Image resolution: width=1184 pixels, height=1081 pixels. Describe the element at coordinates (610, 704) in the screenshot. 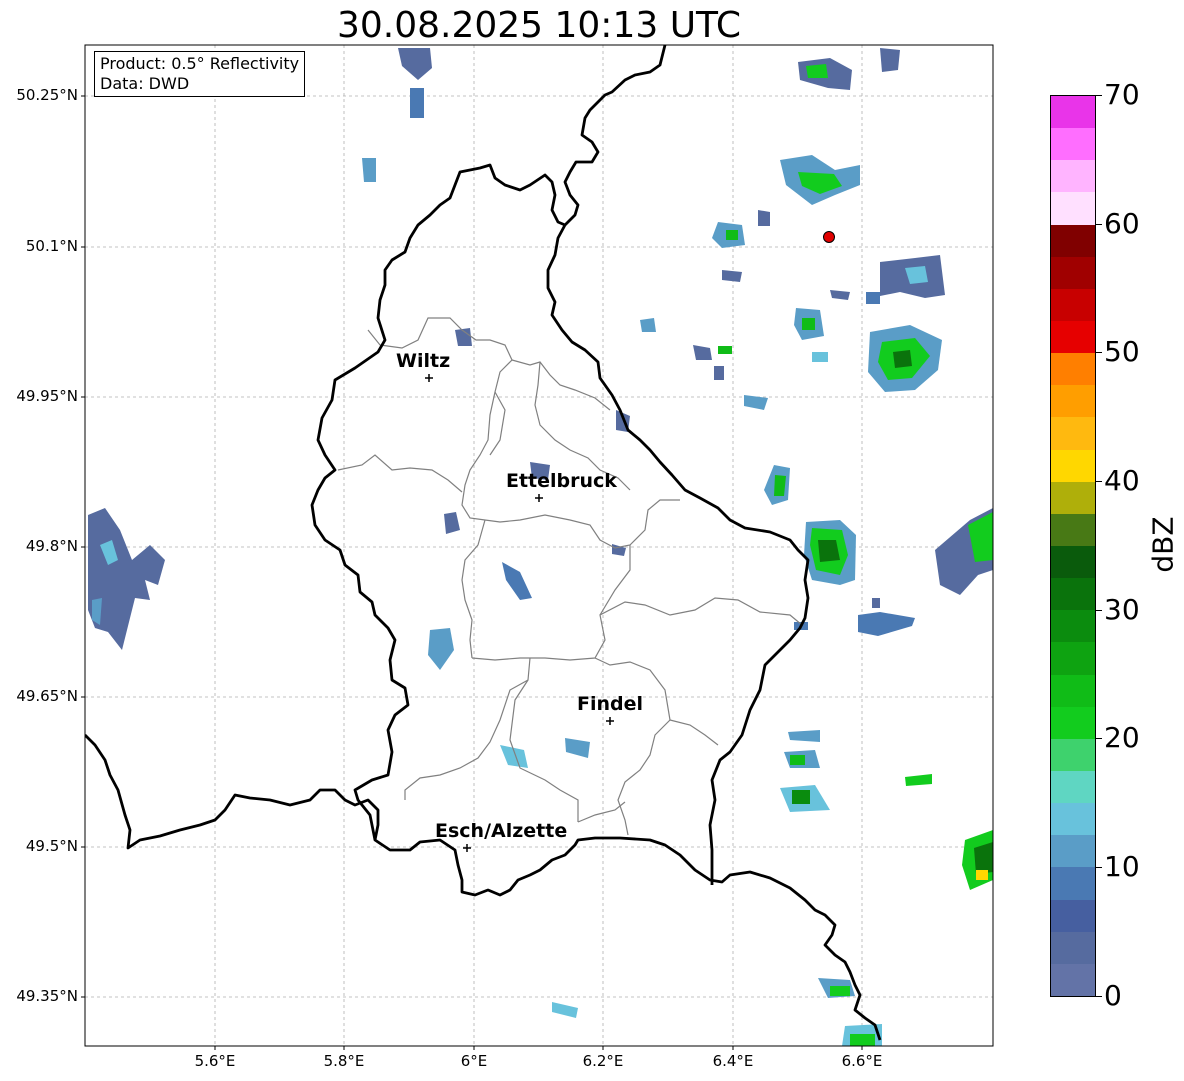

I see `city-label-findel: Findel` at that location.